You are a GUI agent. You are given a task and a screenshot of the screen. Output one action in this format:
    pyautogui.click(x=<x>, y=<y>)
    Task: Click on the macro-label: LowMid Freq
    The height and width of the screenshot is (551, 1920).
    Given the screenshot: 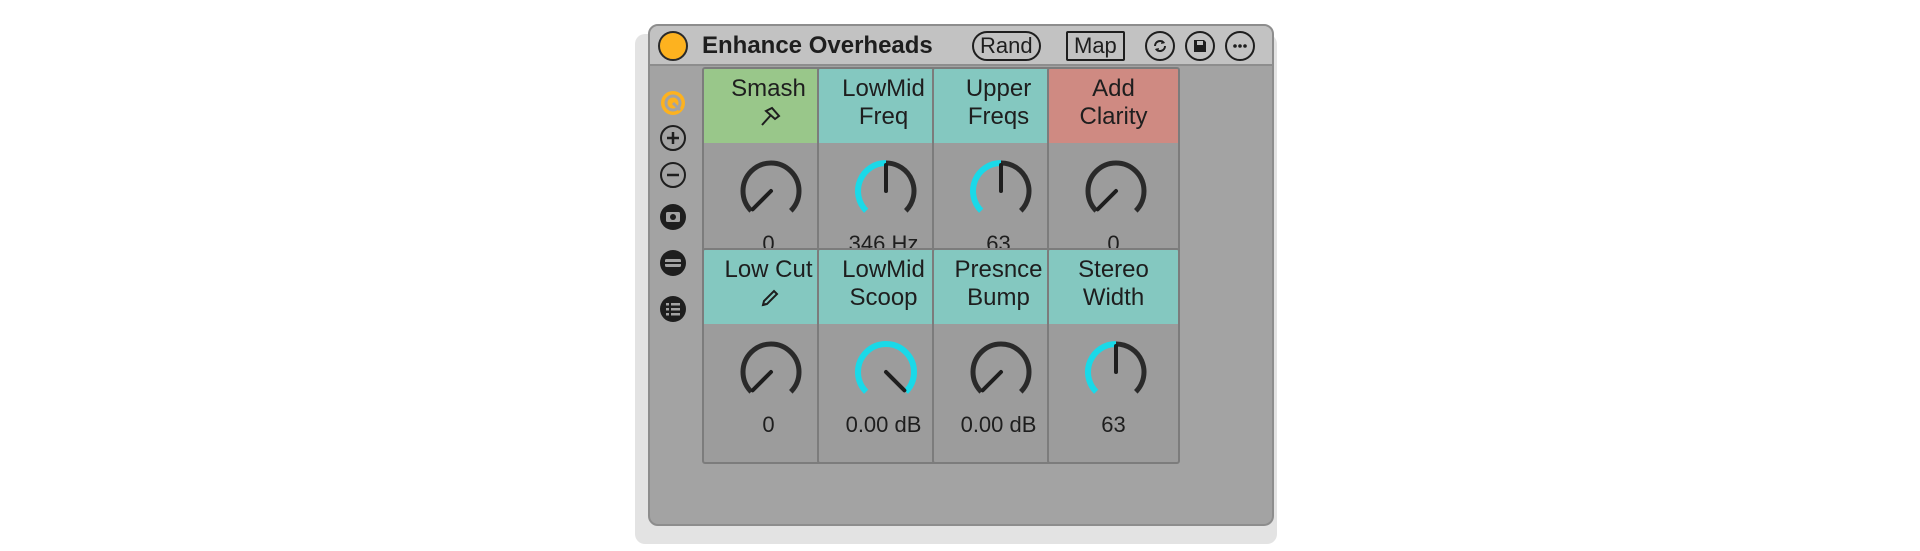 What is the action you would take?
    pyautogui.click(x=883, y=106)
    